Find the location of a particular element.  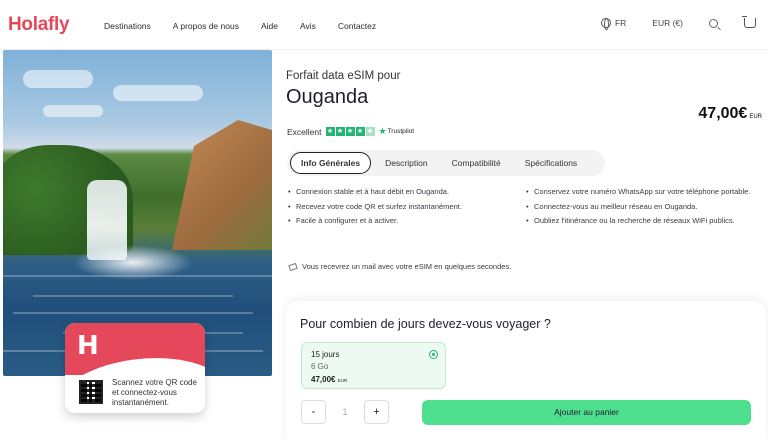

plan-data: 6 Go is located at coordinates (320, 366).